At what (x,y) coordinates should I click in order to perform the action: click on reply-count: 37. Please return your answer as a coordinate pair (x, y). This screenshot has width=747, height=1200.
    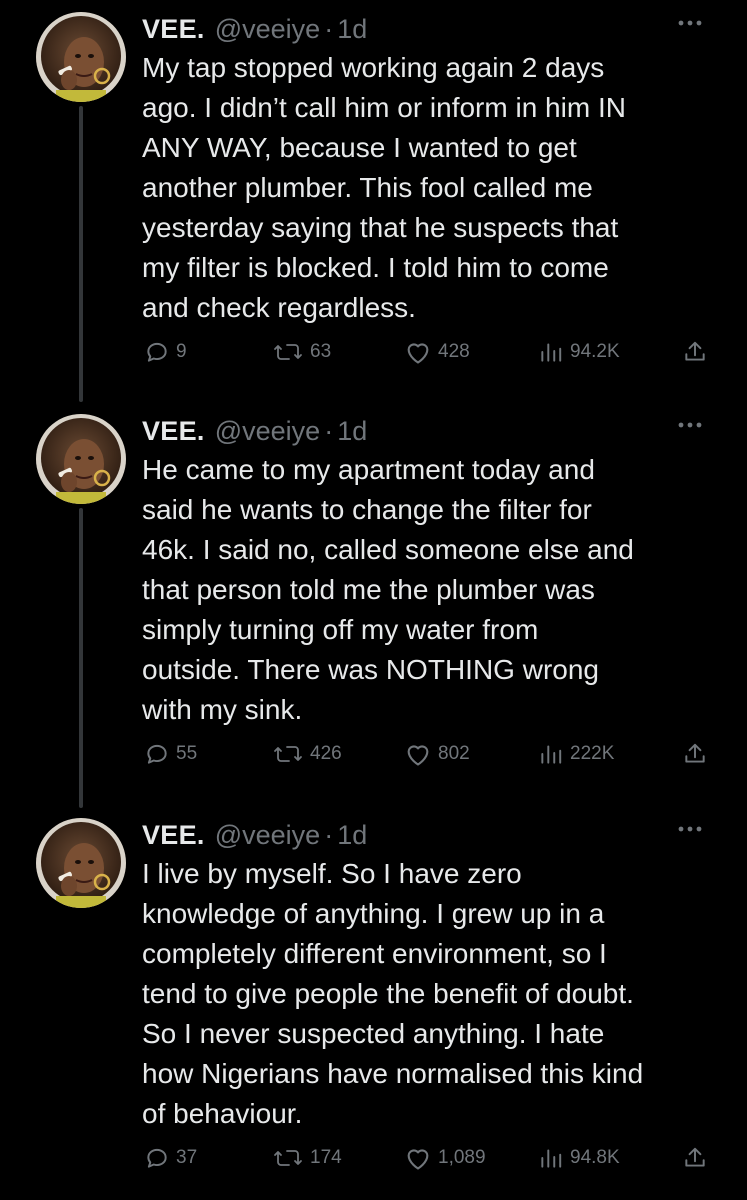
    Looking at the image, I should click on (187, 1157).